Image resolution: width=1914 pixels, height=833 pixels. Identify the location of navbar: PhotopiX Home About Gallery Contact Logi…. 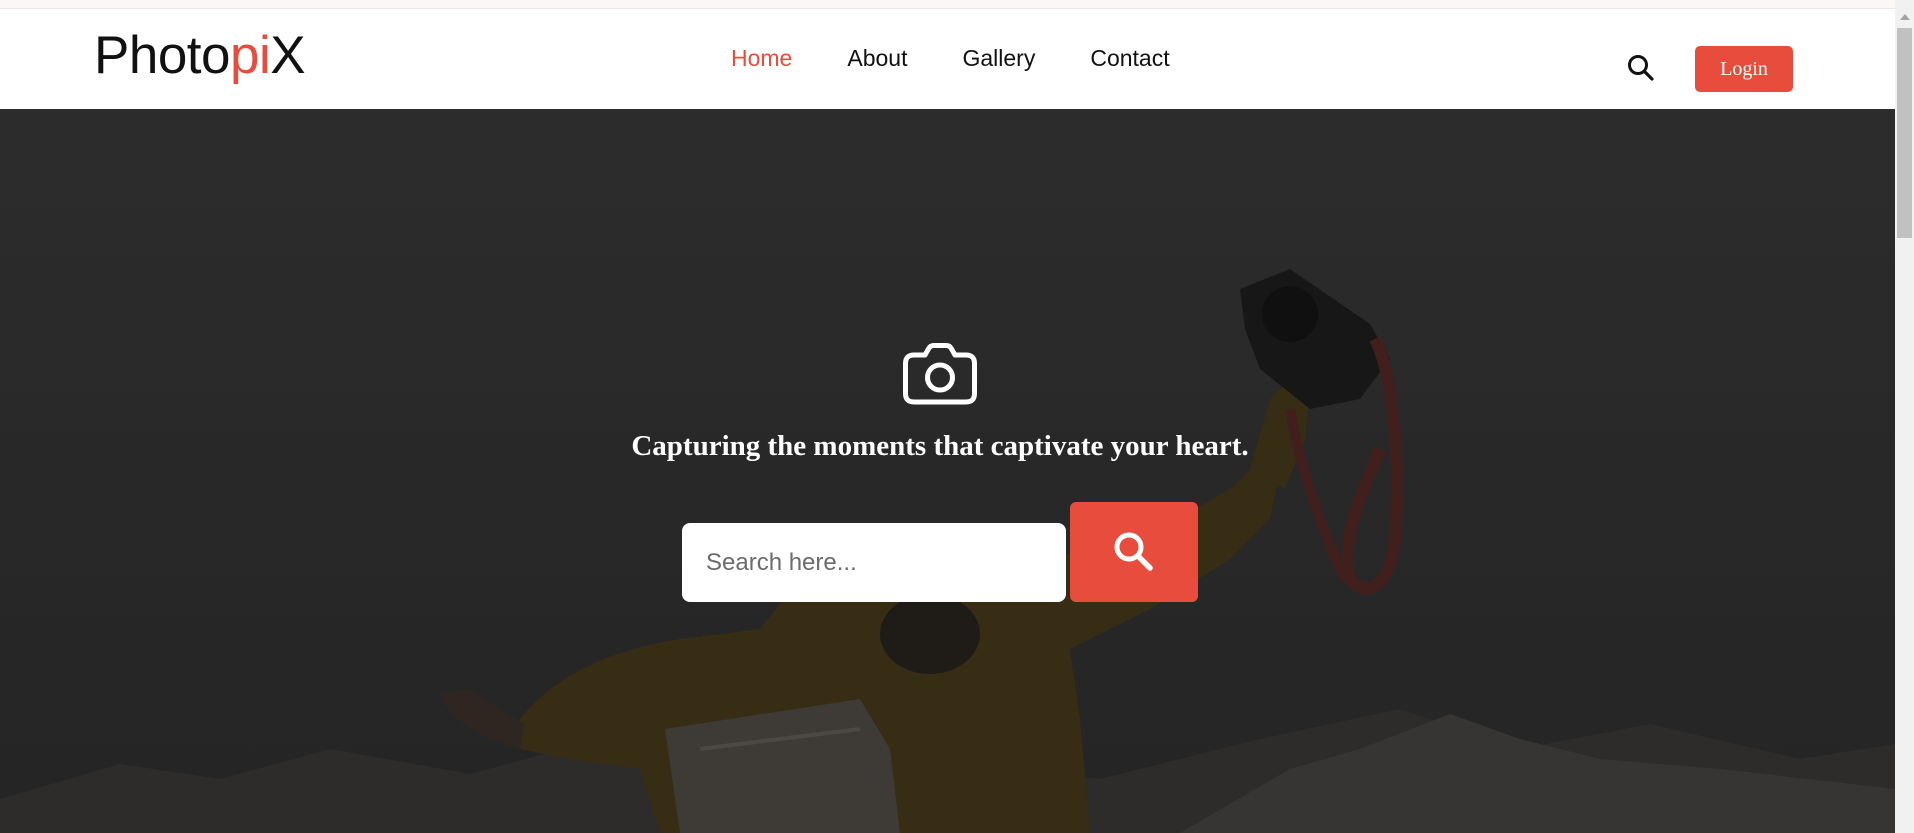
(947, 59).